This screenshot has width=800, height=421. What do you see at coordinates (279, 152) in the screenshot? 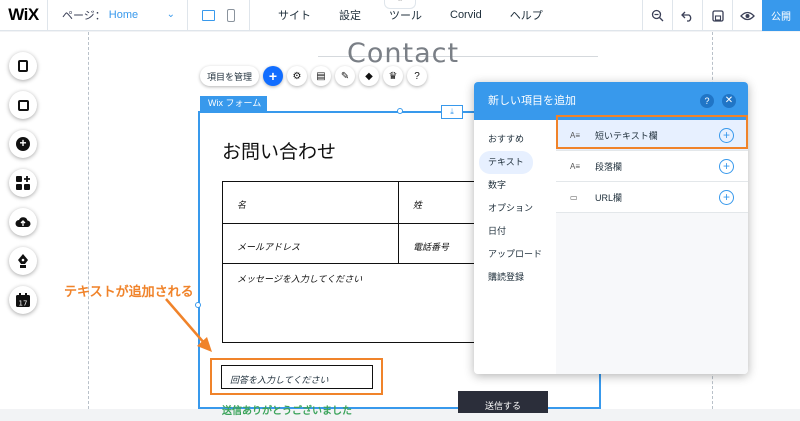
I see `form-title: お問い合わせ` at bounding box center [279, 152].